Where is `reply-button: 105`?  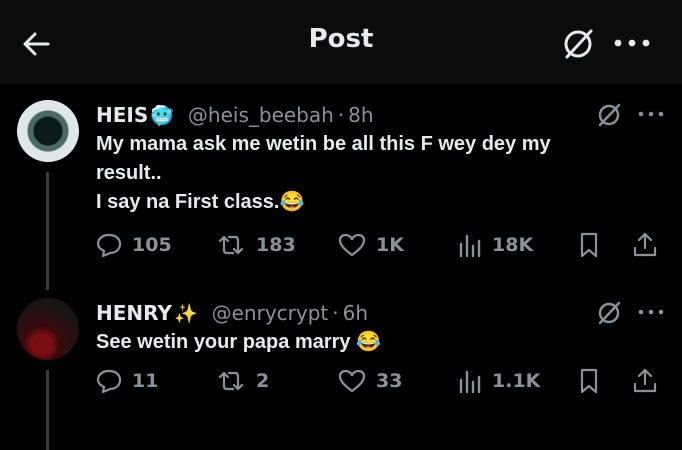 reply-button: 105 is located at coordinates (134, 245).